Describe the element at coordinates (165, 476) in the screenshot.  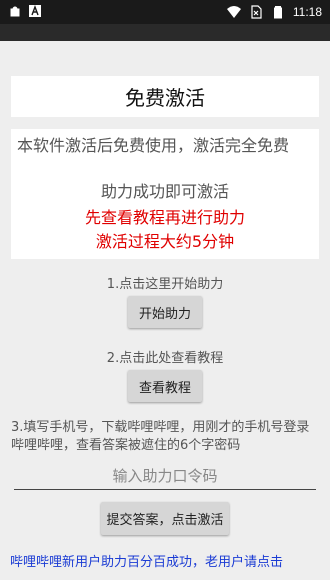
I see `assist-code-input` at that location.